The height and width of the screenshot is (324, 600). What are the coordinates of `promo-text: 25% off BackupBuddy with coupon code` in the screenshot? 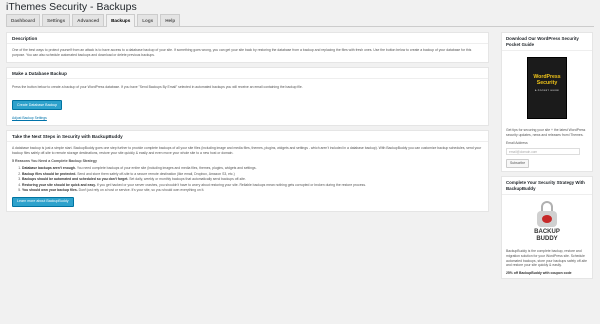 It's located at (539, 272).